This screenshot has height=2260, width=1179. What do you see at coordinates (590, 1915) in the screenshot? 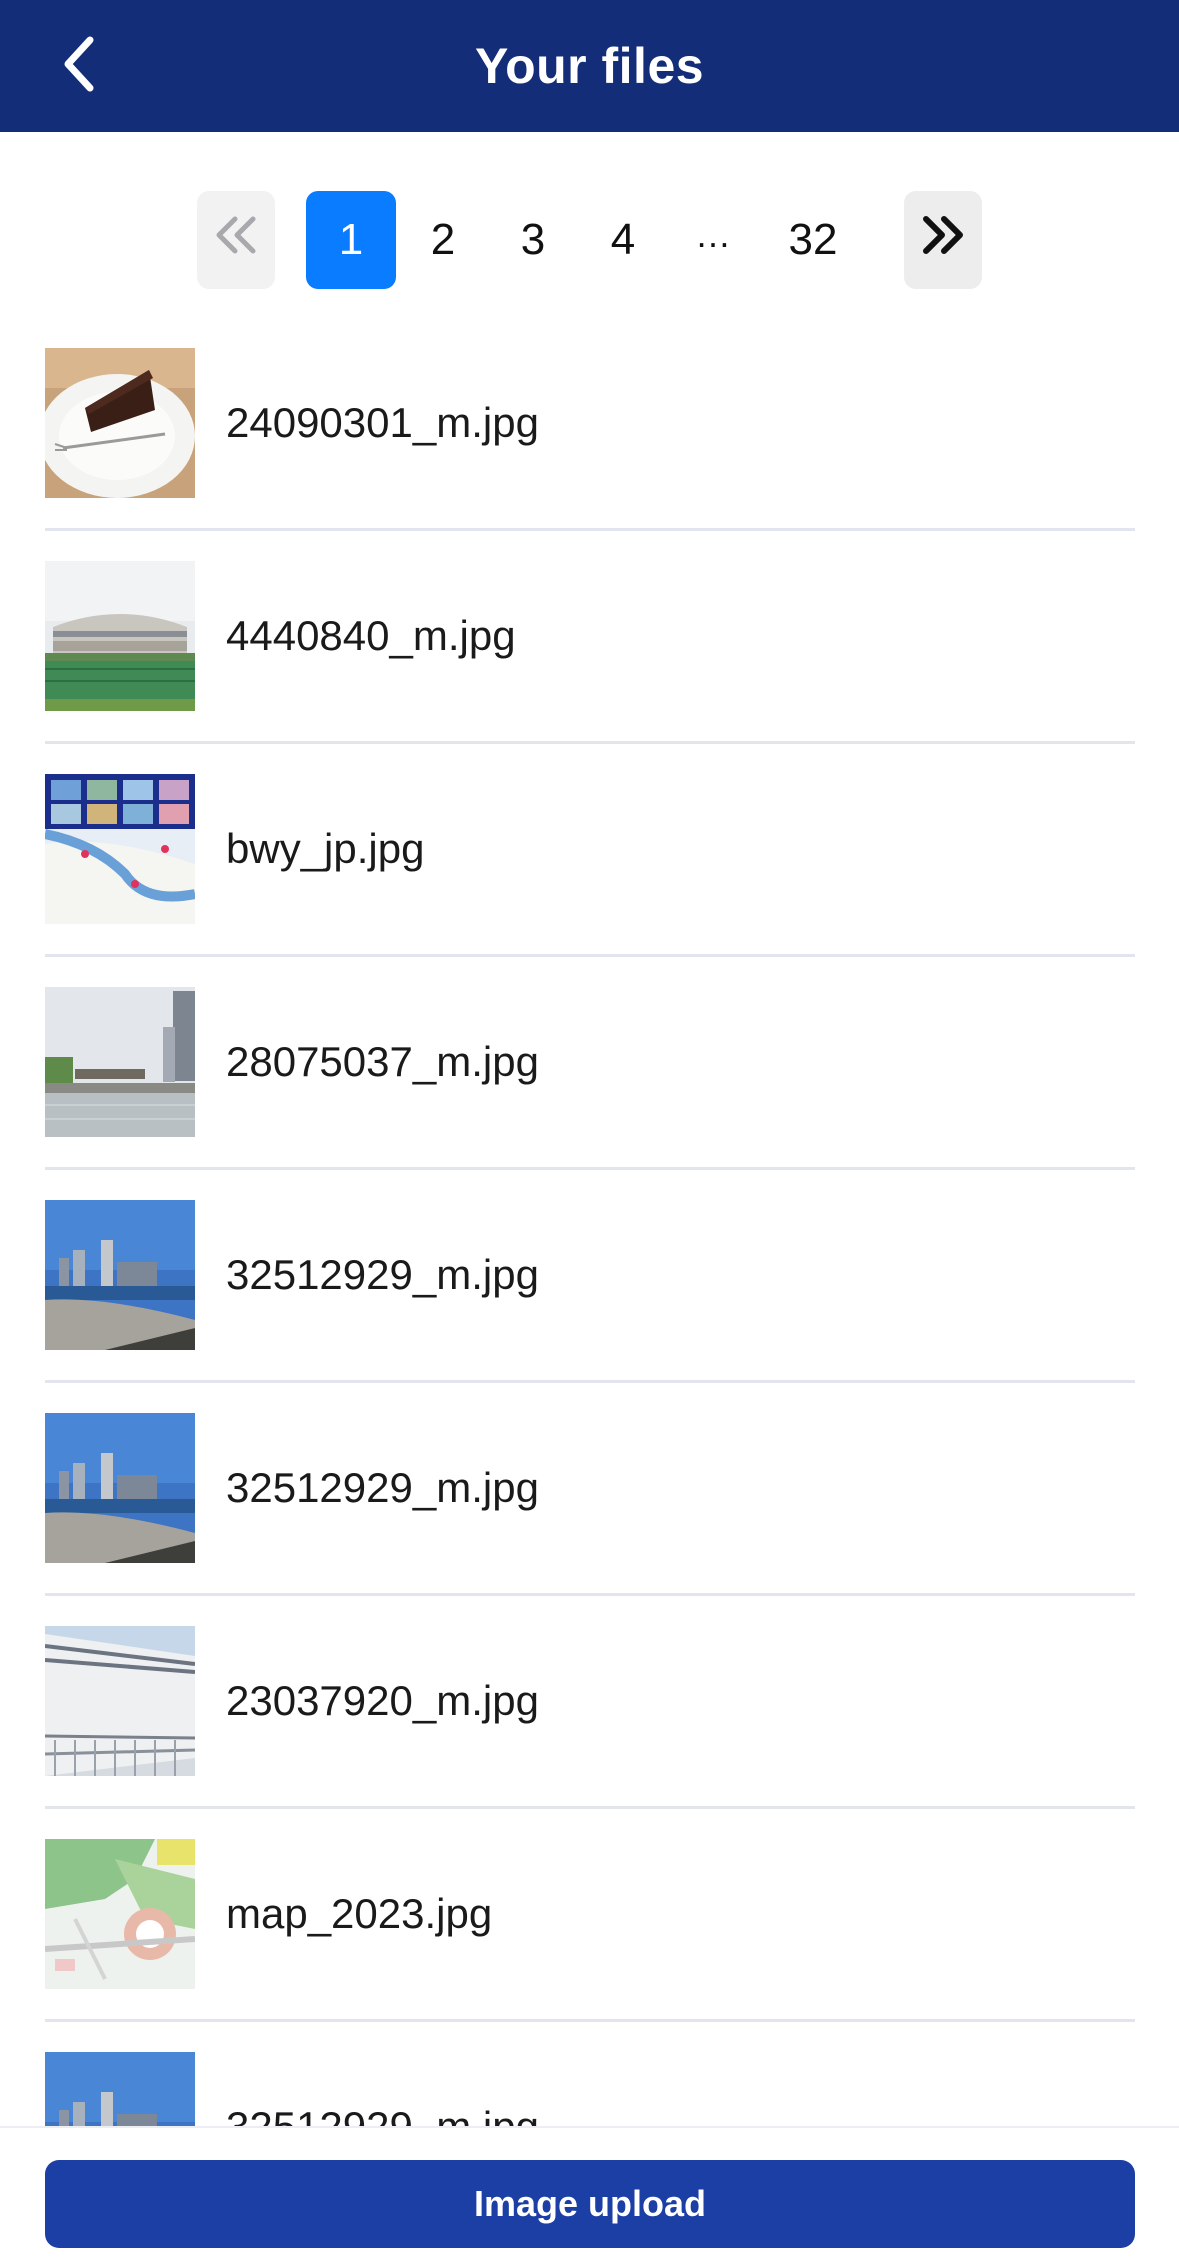
I see `file-row: map_2023.jpg` at bounding box center [590, 1915].